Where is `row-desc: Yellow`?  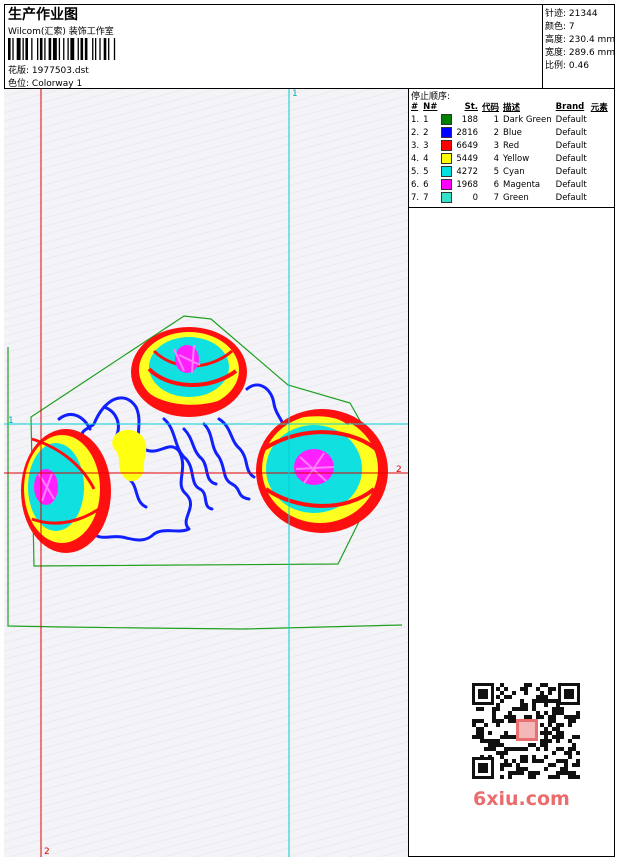 row-desc: Yellow is located at coordinates (516, 158).